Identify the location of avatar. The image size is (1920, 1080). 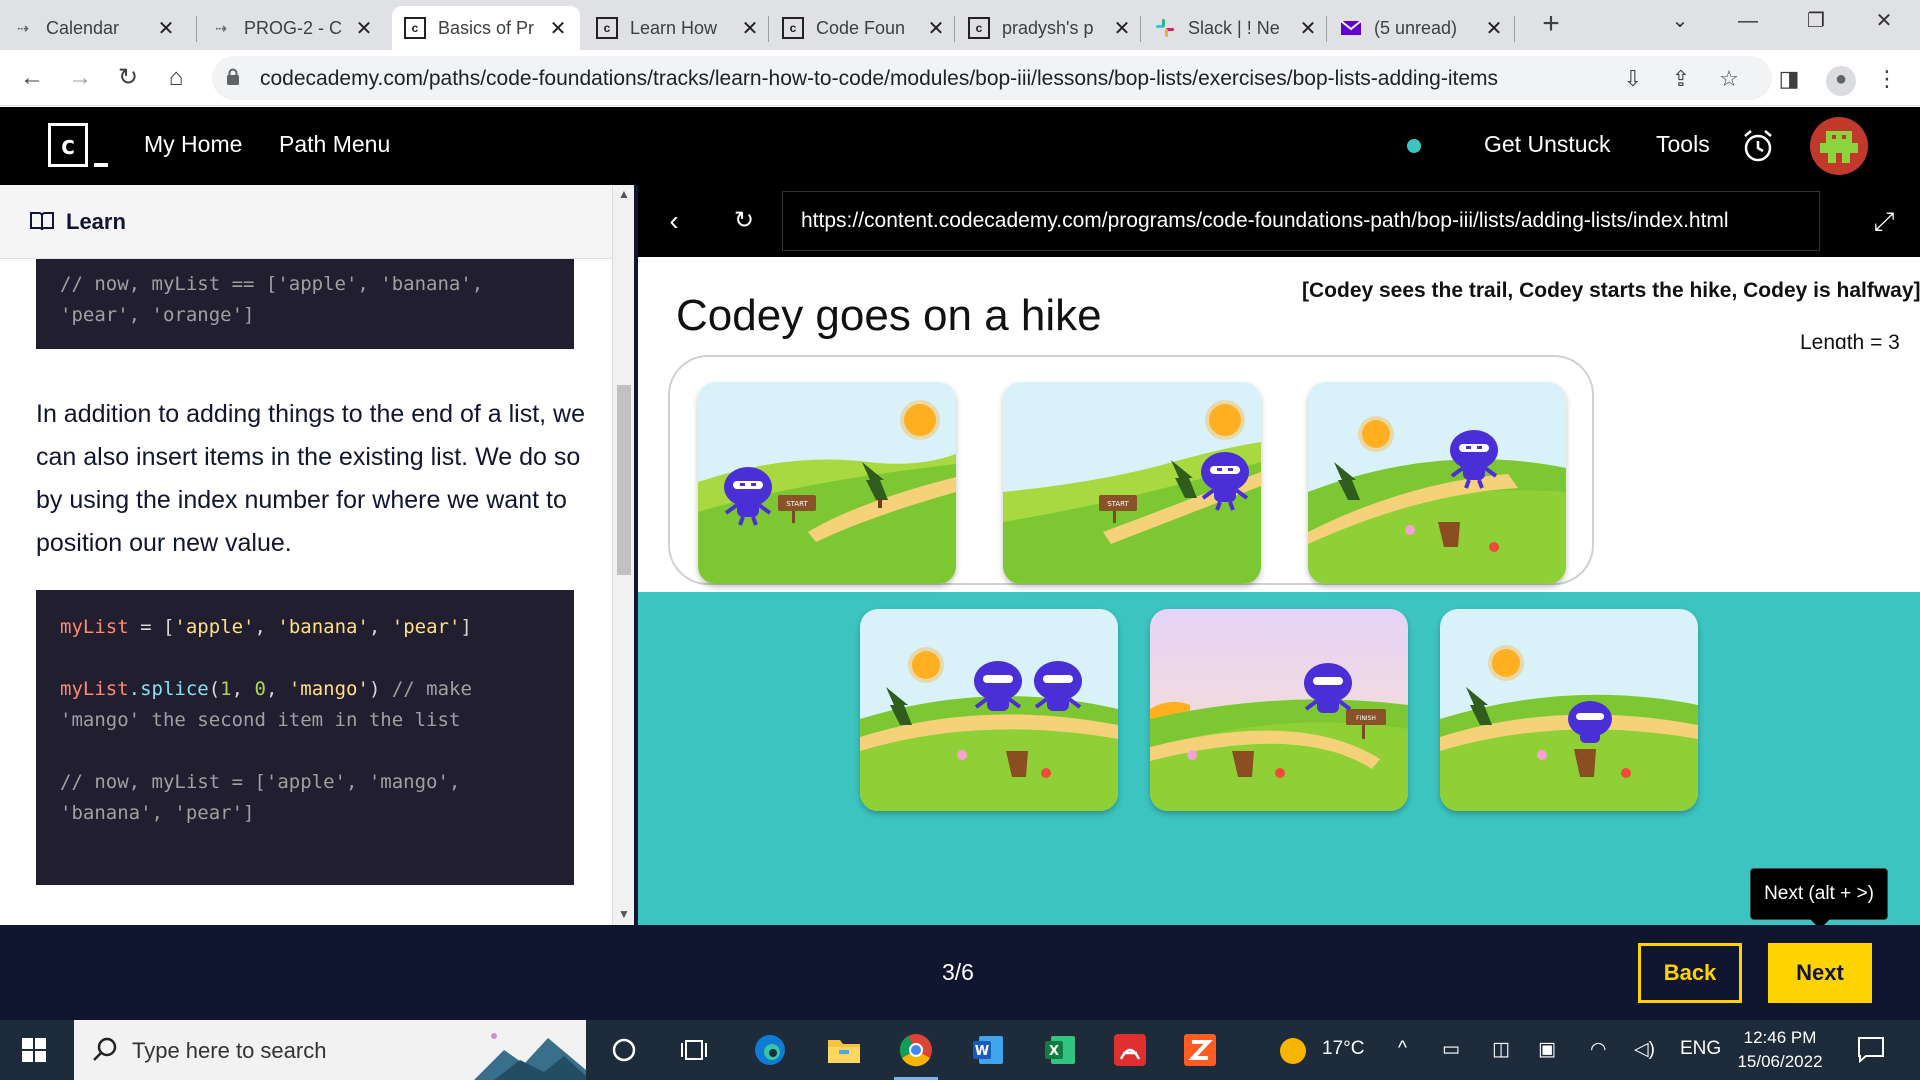
(1839, 146).